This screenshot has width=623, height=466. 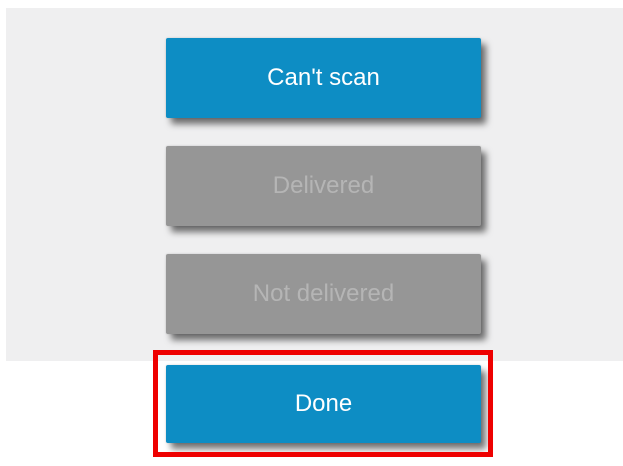 What do you see at coordinates (323, 186) in the screenshot?
I see `delivered-button: Delivered` at bounding box center [323, 186].